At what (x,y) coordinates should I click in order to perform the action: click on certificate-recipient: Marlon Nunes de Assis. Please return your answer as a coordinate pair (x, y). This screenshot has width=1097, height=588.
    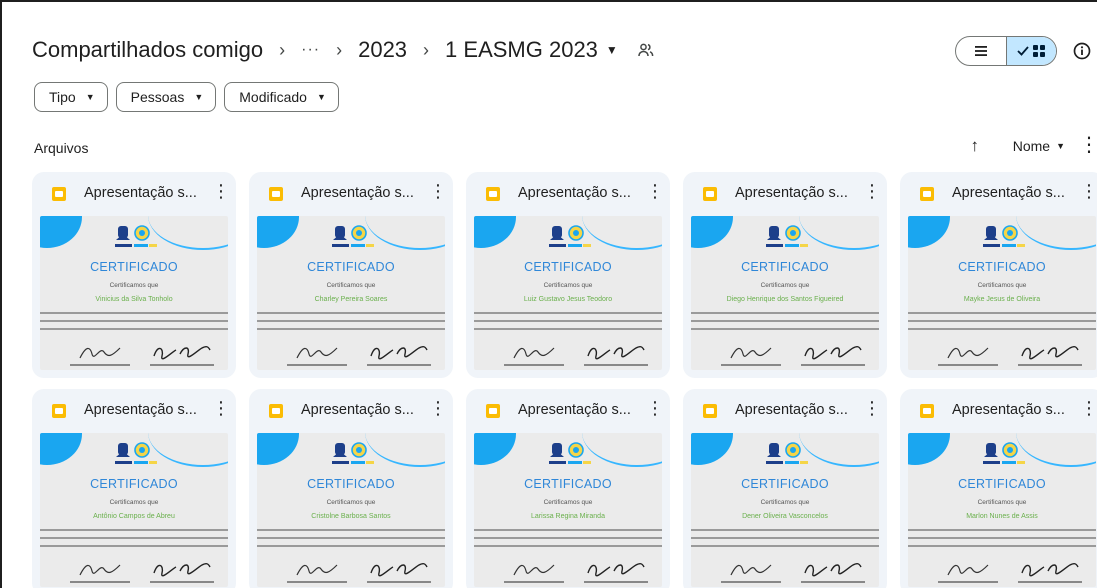
    Looking at the image, I should click on (1002, 516).